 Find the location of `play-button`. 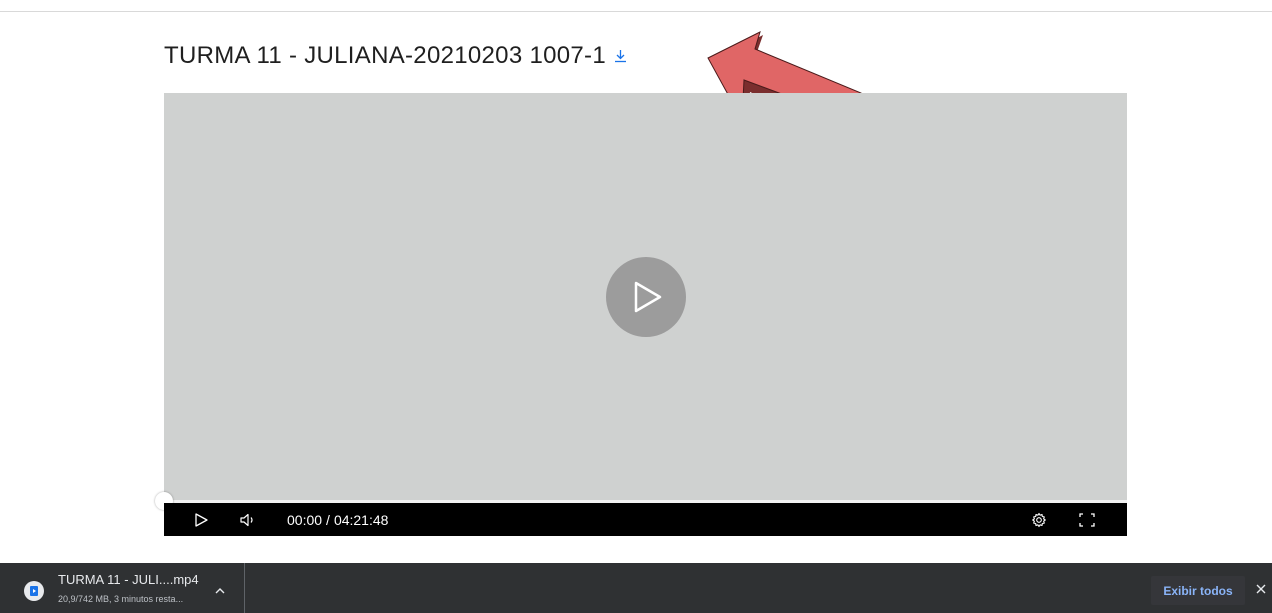

play-button is located at coordinates (201, 519).